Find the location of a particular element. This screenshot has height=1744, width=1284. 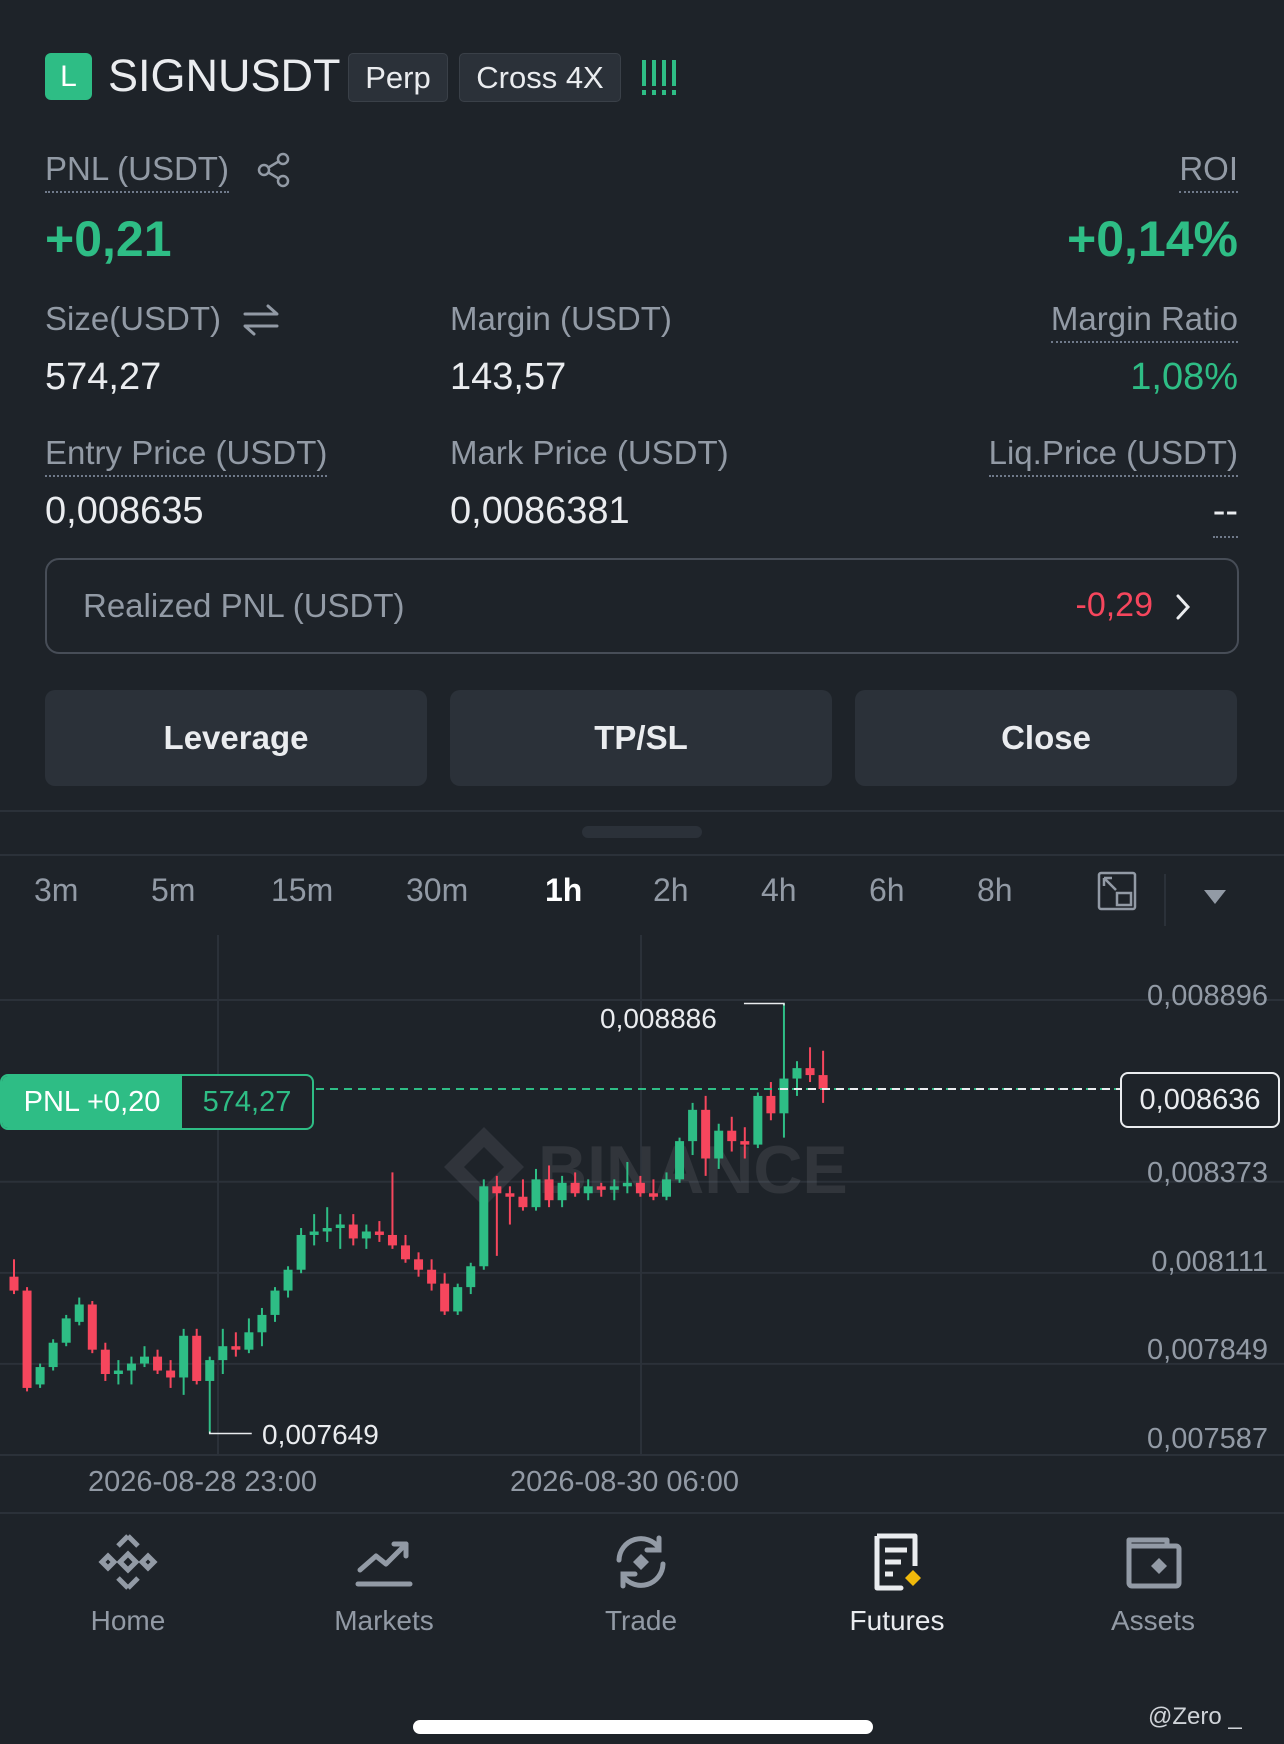

share-icon is located at coordinates (274, 170).